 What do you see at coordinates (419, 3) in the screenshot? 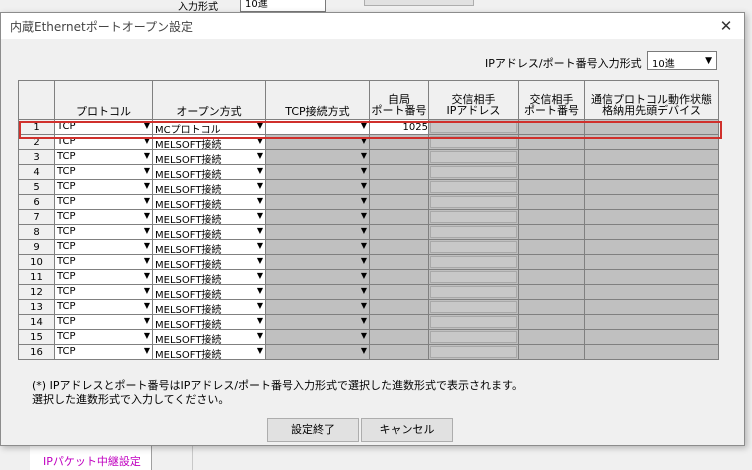
I see `bg-button` at bounding box center [419, 3].